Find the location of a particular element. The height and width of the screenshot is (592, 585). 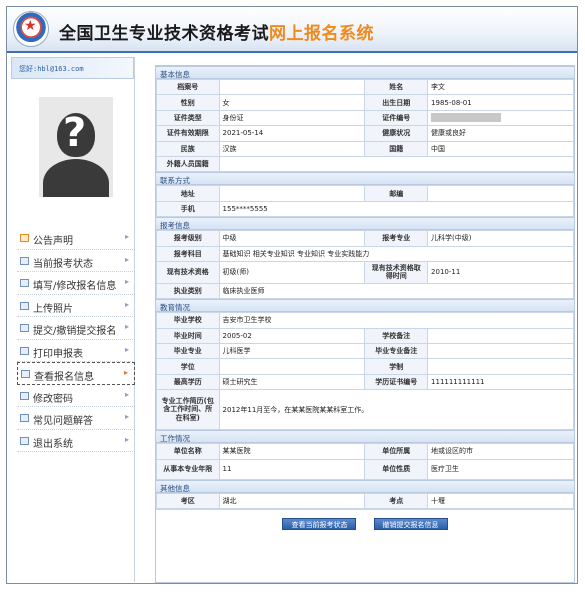

value-health: 健康或良好 is located at coordinates (500, 133).